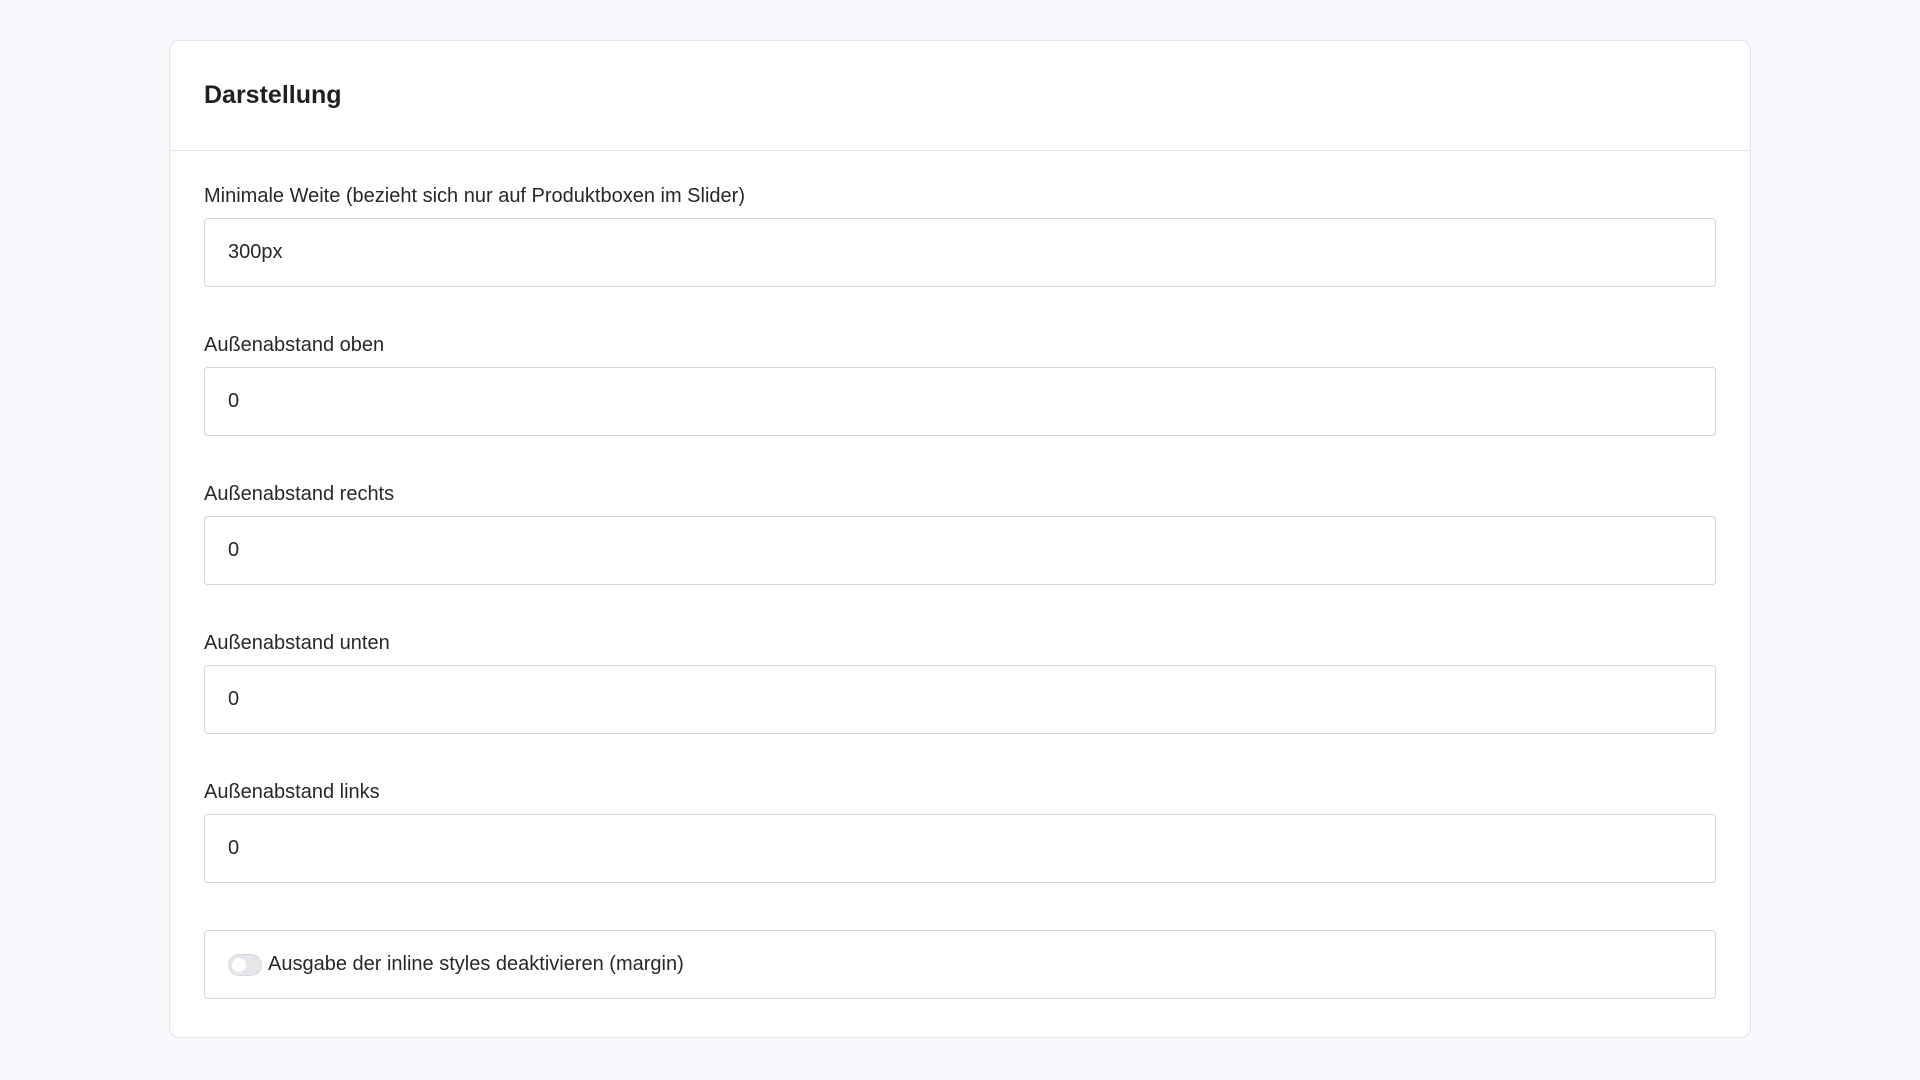 The image size is (1920, 1080). What do you see at coordinates (960, 848) in the screenshot?
I see `margin-left-input` at bounding box center [960, 848].